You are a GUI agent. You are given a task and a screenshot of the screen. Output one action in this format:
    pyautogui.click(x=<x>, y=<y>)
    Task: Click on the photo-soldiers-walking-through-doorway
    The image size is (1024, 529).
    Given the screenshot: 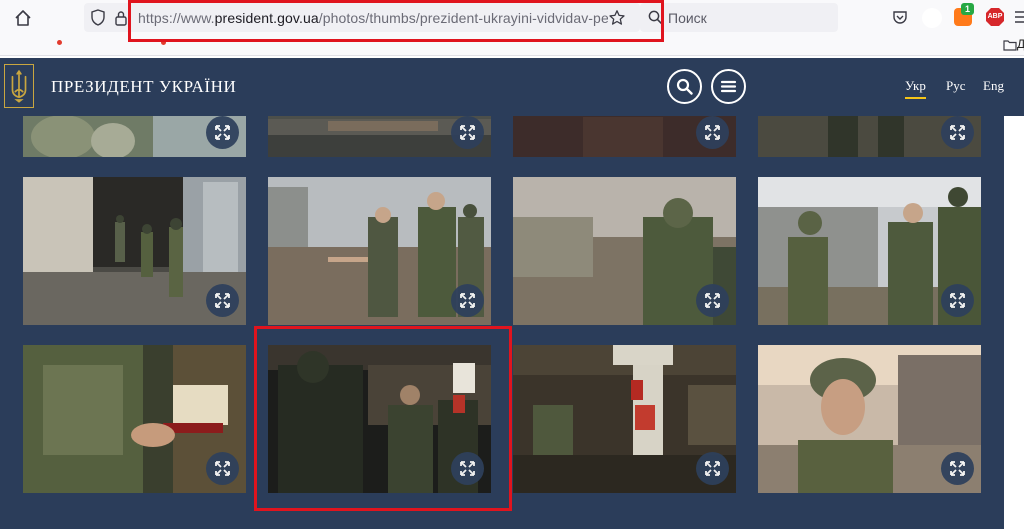 What is the action you would take?
    pyautogui.click(x=134, y=251)
    